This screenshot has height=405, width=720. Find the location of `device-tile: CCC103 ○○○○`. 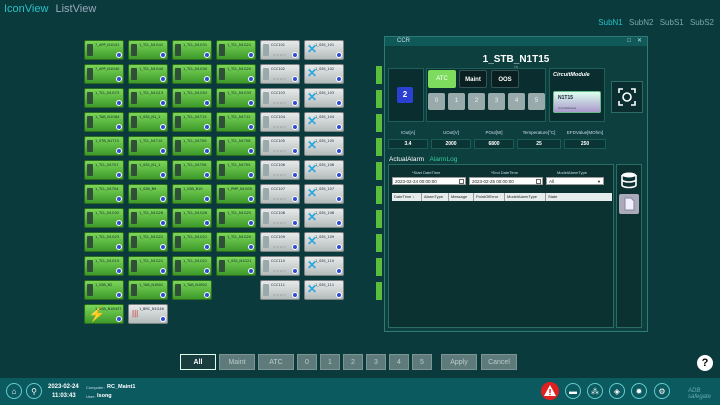

device-tile: CCC103 ○○○○ is located at coordinates (280, 98).